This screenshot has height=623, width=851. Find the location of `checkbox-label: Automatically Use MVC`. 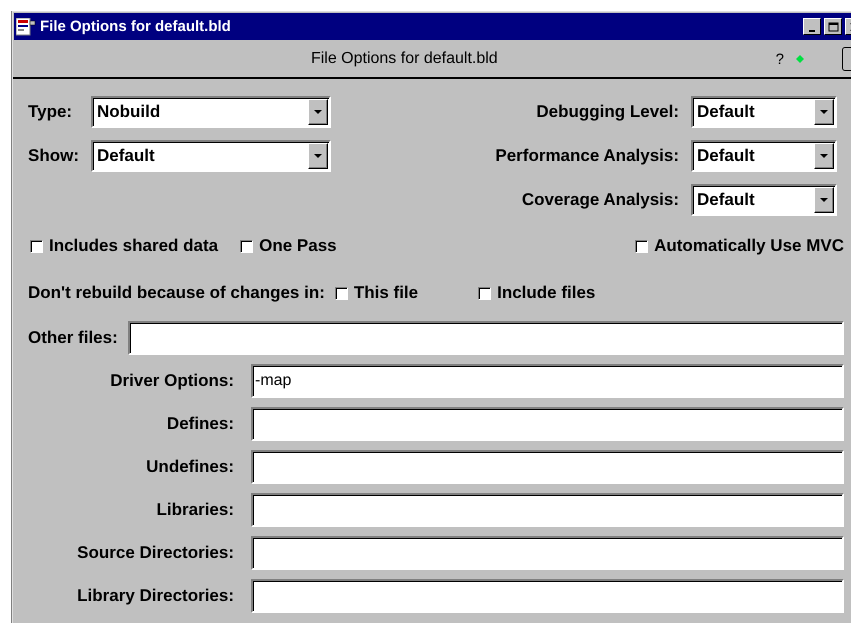

checkbox-label: Automatically Use MVC is located at coordinates (749, 246).